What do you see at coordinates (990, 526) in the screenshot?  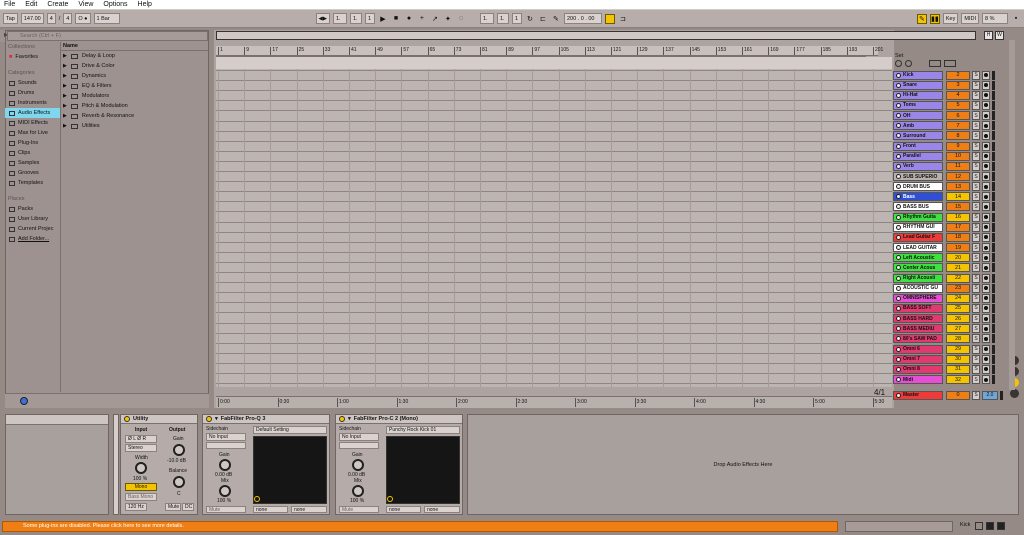 I see `detail-toggle-icon` at bounding box center [990, 526].